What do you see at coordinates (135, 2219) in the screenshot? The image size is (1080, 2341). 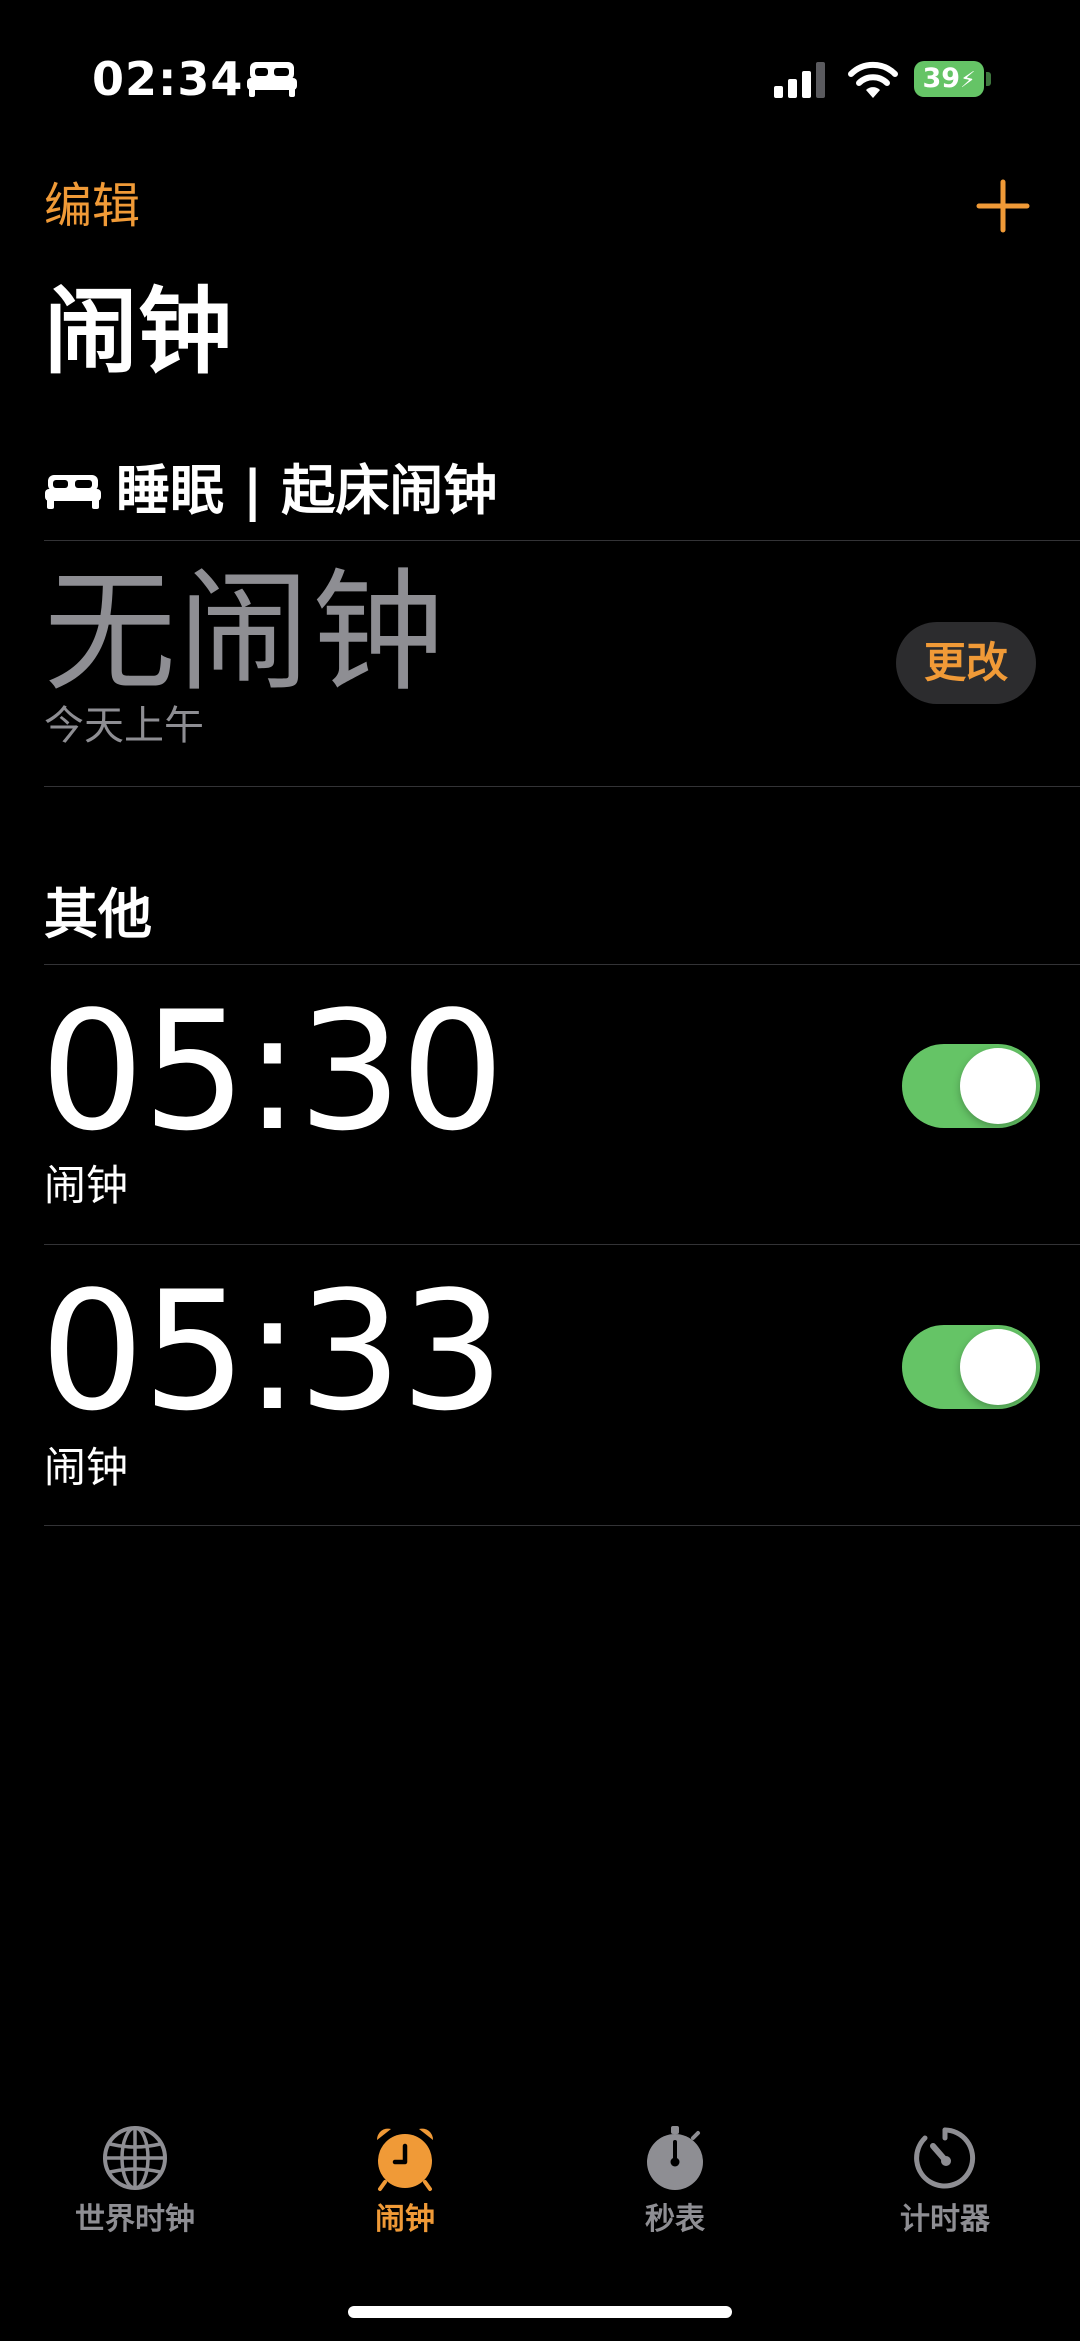 I see `tab-label: 世界时钟` at bounding box center [135, 2219].